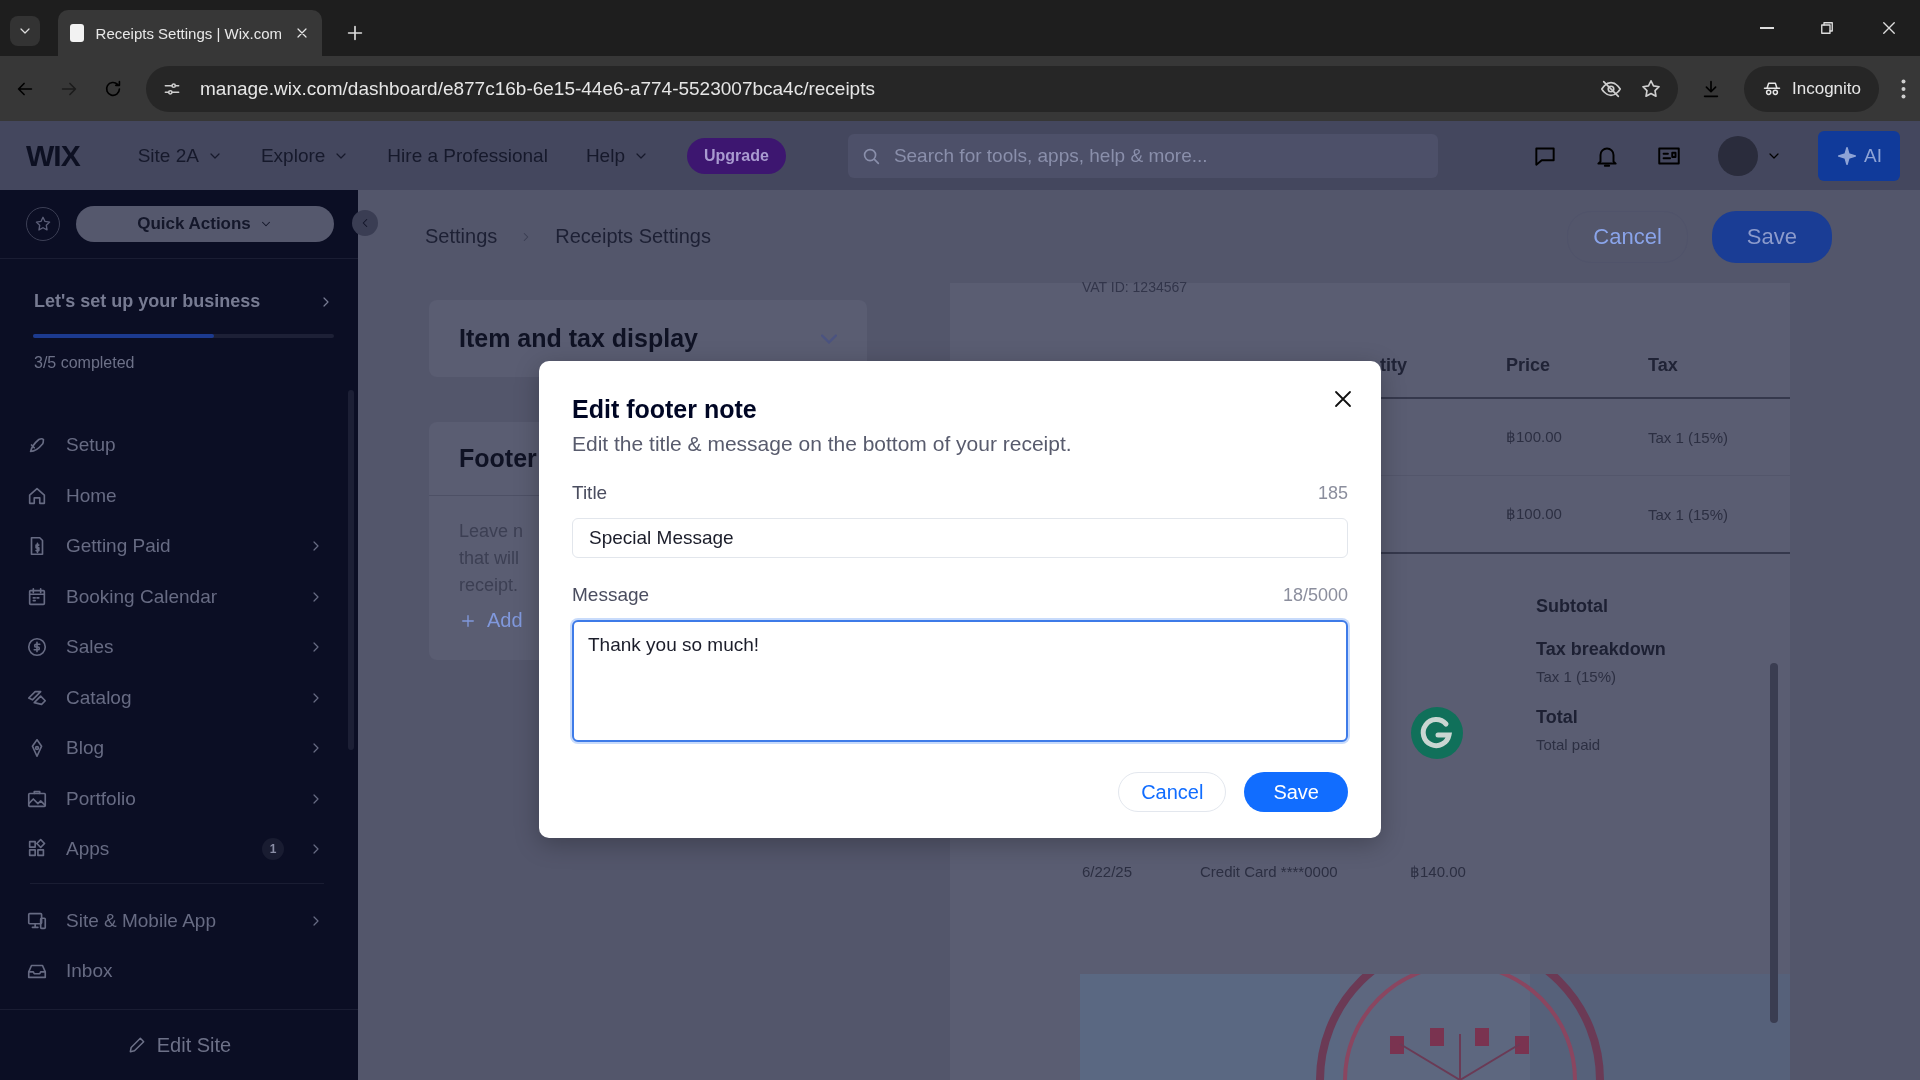  I want to click on profile-button: Incognito, so click(1811, 88).